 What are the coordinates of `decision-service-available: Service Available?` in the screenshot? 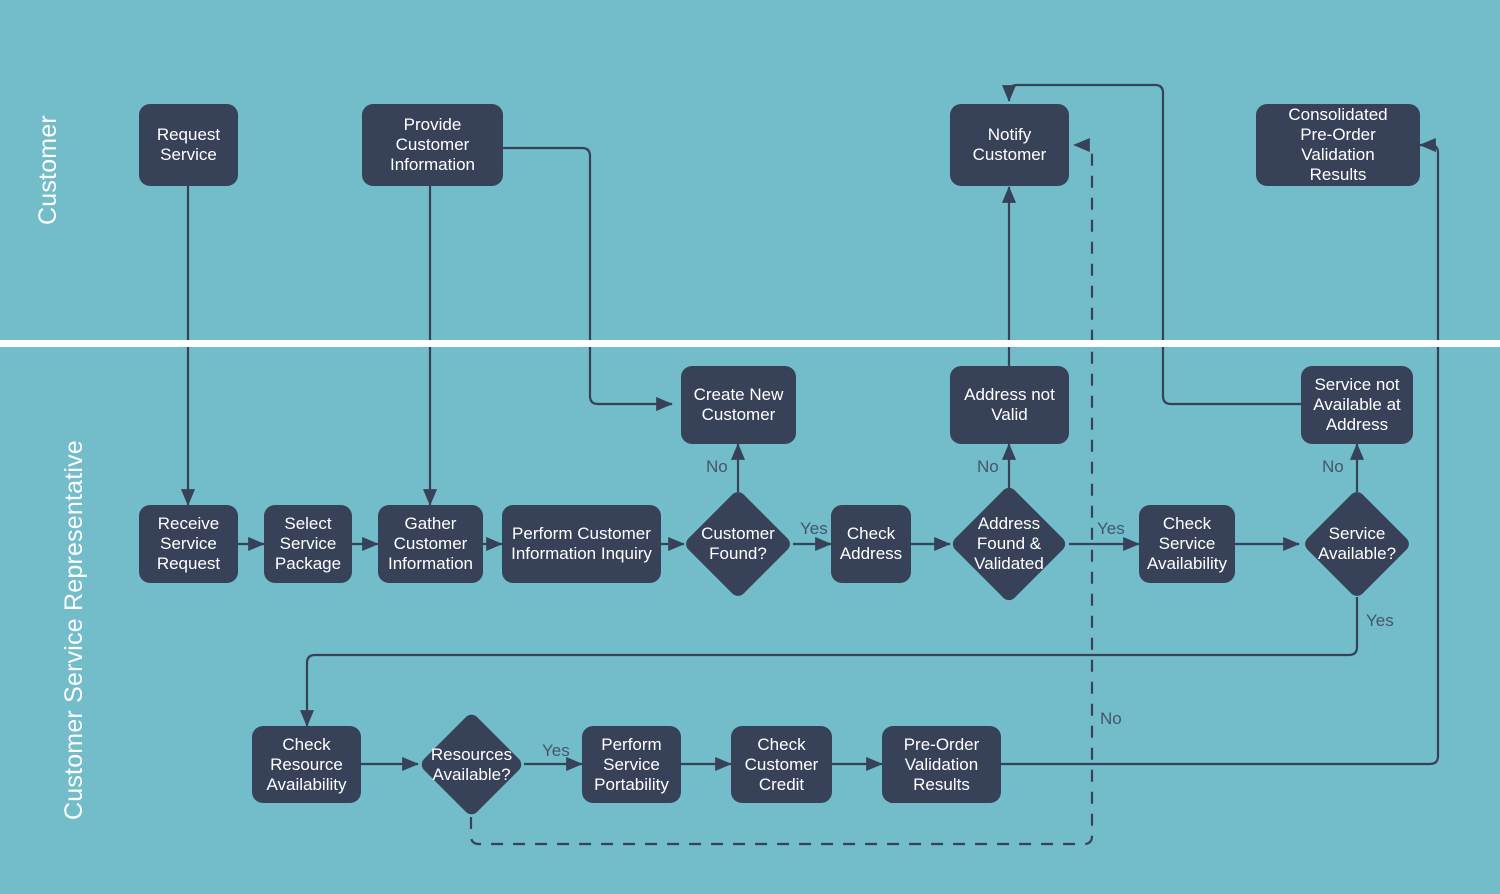 It's located at (1357, 544).